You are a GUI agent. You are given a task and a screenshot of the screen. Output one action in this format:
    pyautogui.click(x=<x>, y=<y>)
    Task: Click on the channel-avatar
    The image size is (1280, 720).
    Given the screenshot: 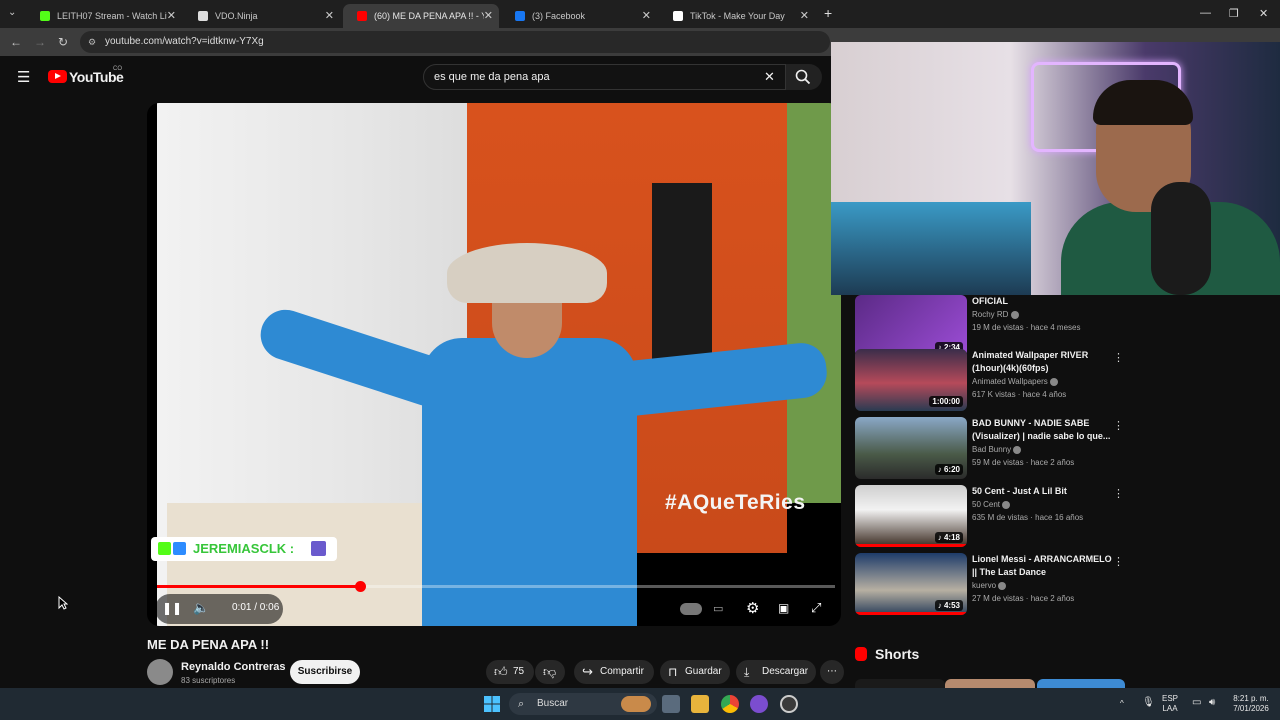 What is the action you would take?
    pyautogui.click(x=160, y=672)
    